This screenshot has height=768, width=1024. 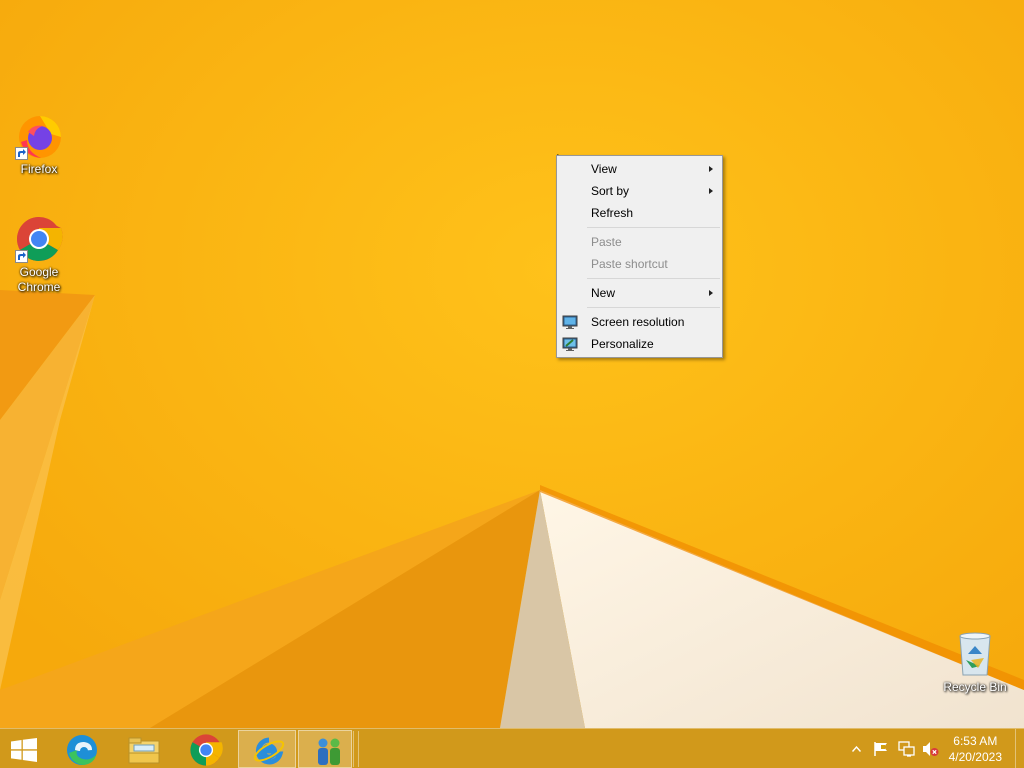 What do you see at coordinates (39, 144) in the screenshot?
I see `desktop-icon-firefox: Firefox` at bounding box center [39, 144].